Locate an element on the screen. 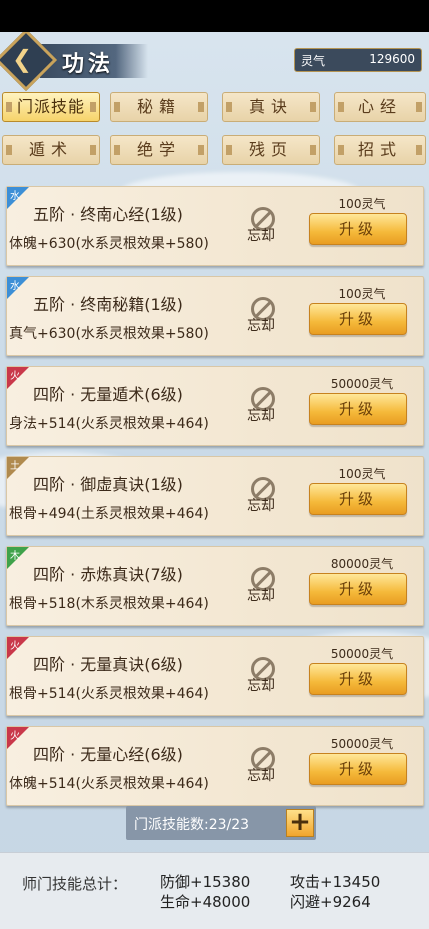 The image size is (429, 929). upgrade-cost: 80000灵气 is located at coordinates (362, 564).